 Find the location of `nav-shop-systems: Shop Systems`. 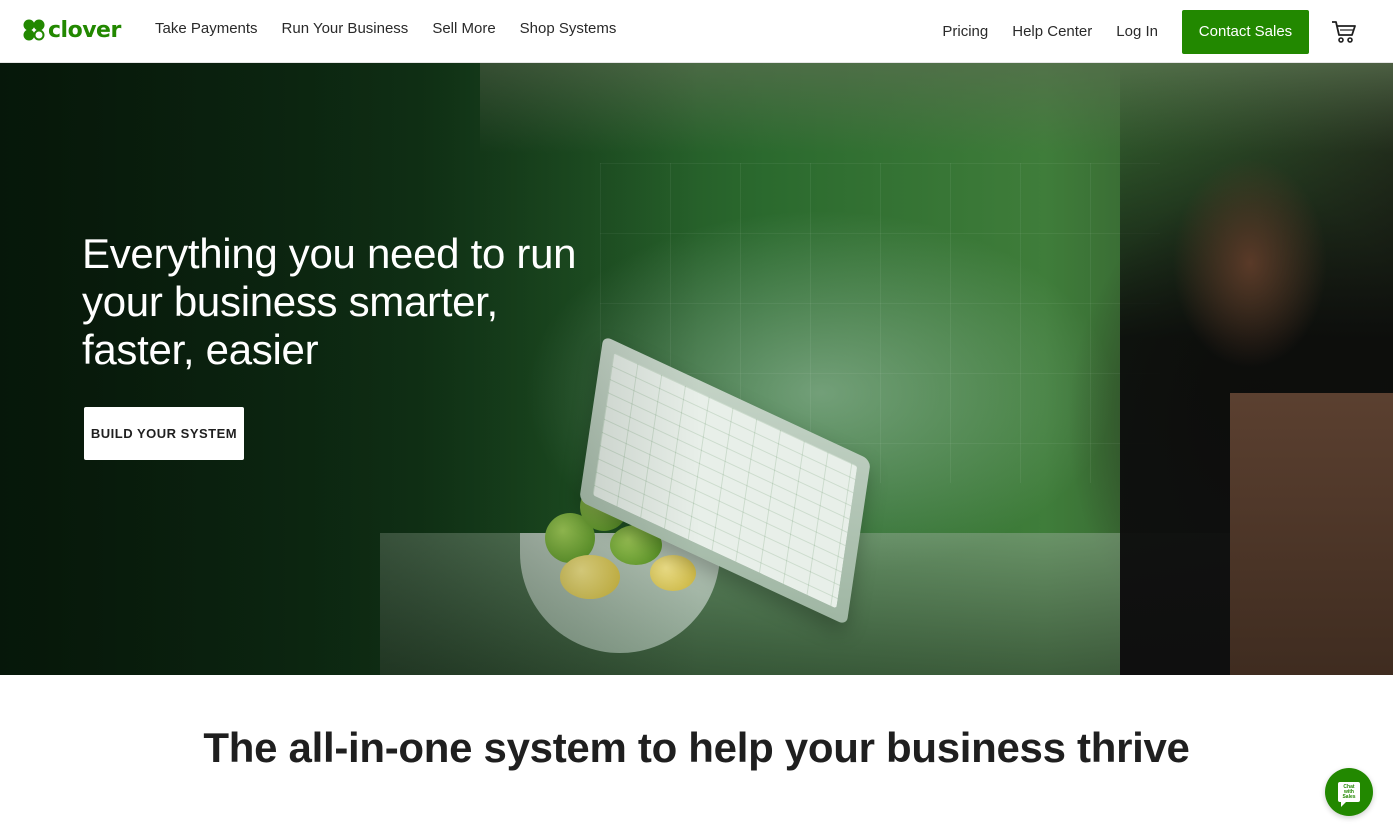

nav-shop-systems: Shop Systems is located at coordinates (568, 28).